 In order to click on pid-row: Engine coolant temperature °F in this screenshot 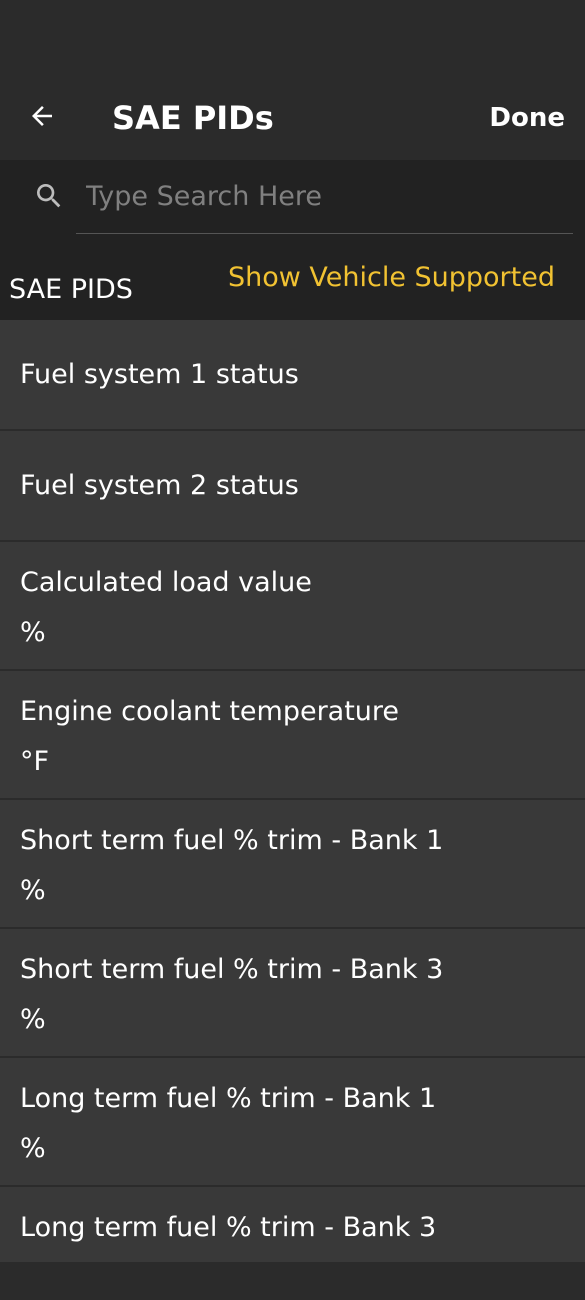, I will do `click(292, 735)`.